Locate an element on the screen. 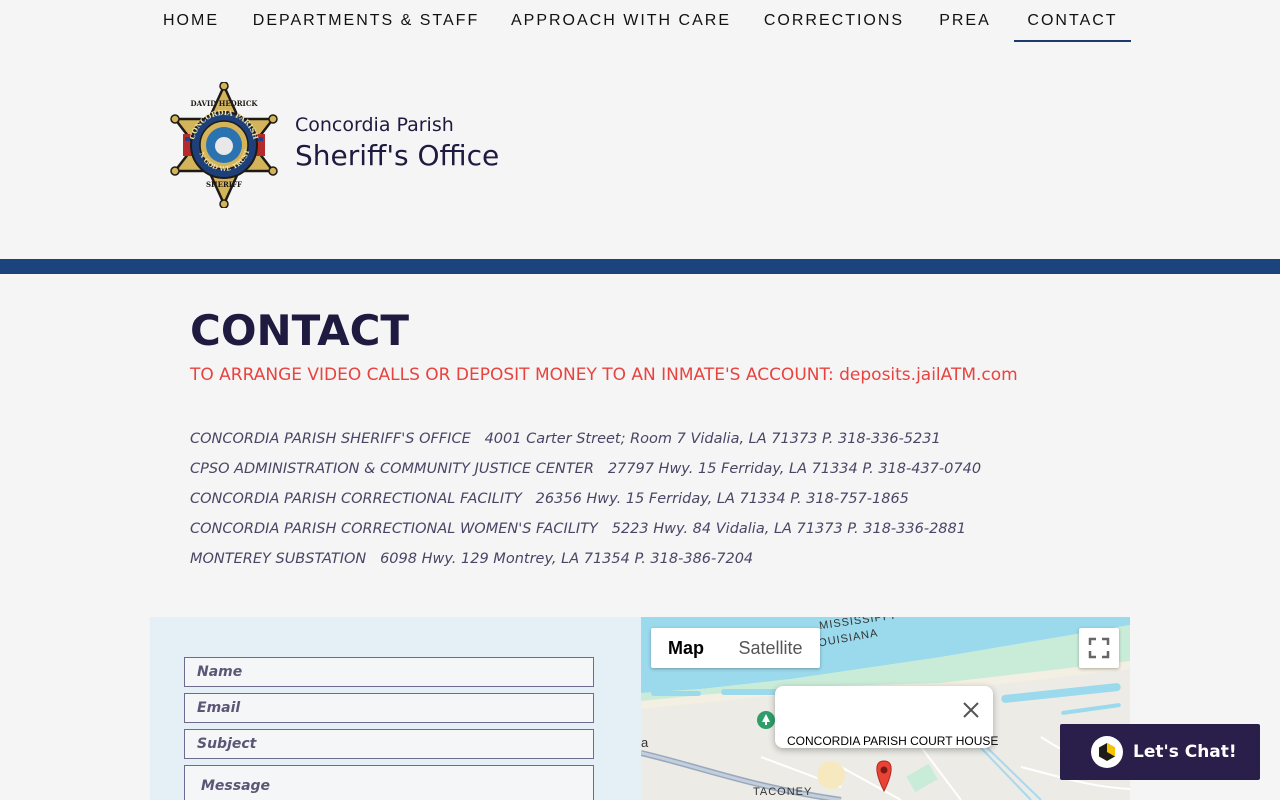 The image size is (1280, 800). location-name: CONCORDIA PARISH CORRECTIONAL FACILITY is located at coordinates (356, 499).